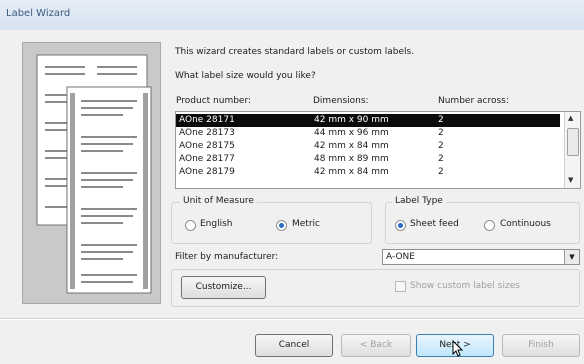  What do you see at coordinates (473, 101) in the screenshot?
I see `number-across-header: Number across:` at bounding box center [473, 101].